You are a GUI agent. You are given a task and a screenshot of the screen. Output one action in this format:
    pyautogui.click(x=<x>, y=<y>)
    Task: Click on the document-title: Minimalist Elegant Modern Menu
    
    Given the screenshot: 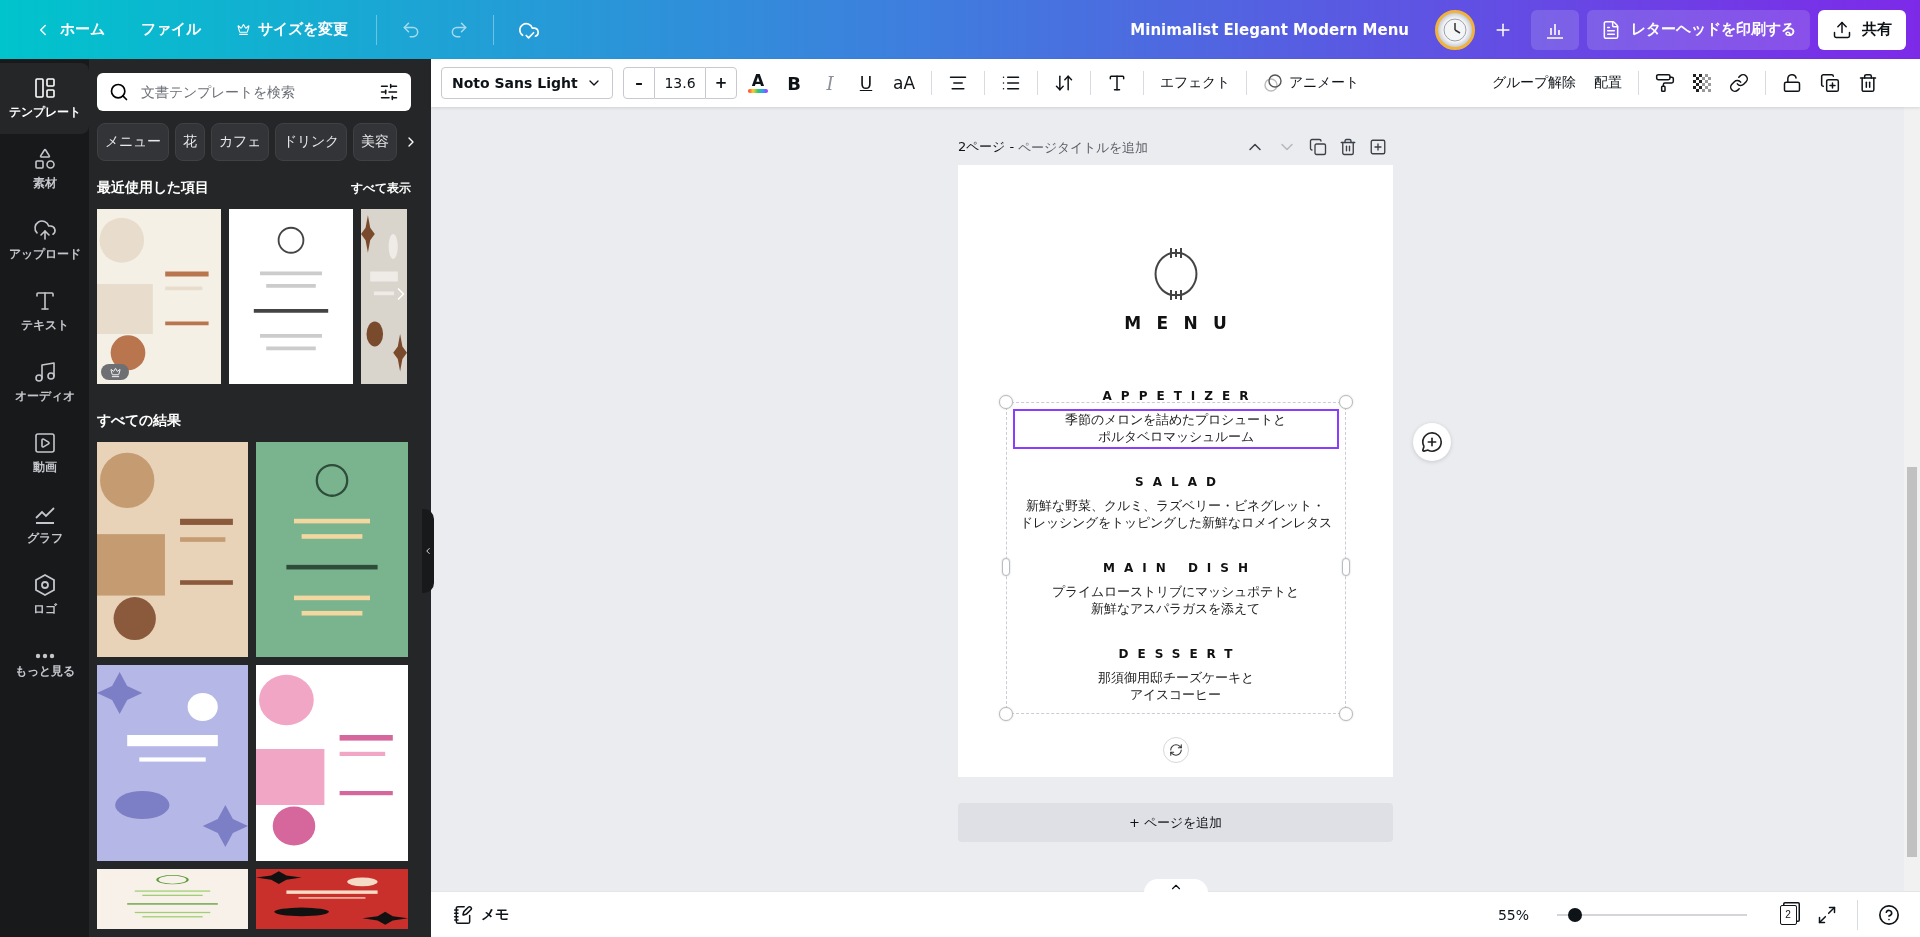 What is the action you would take?
    pyautogui.click(x=1269, y=29)
    